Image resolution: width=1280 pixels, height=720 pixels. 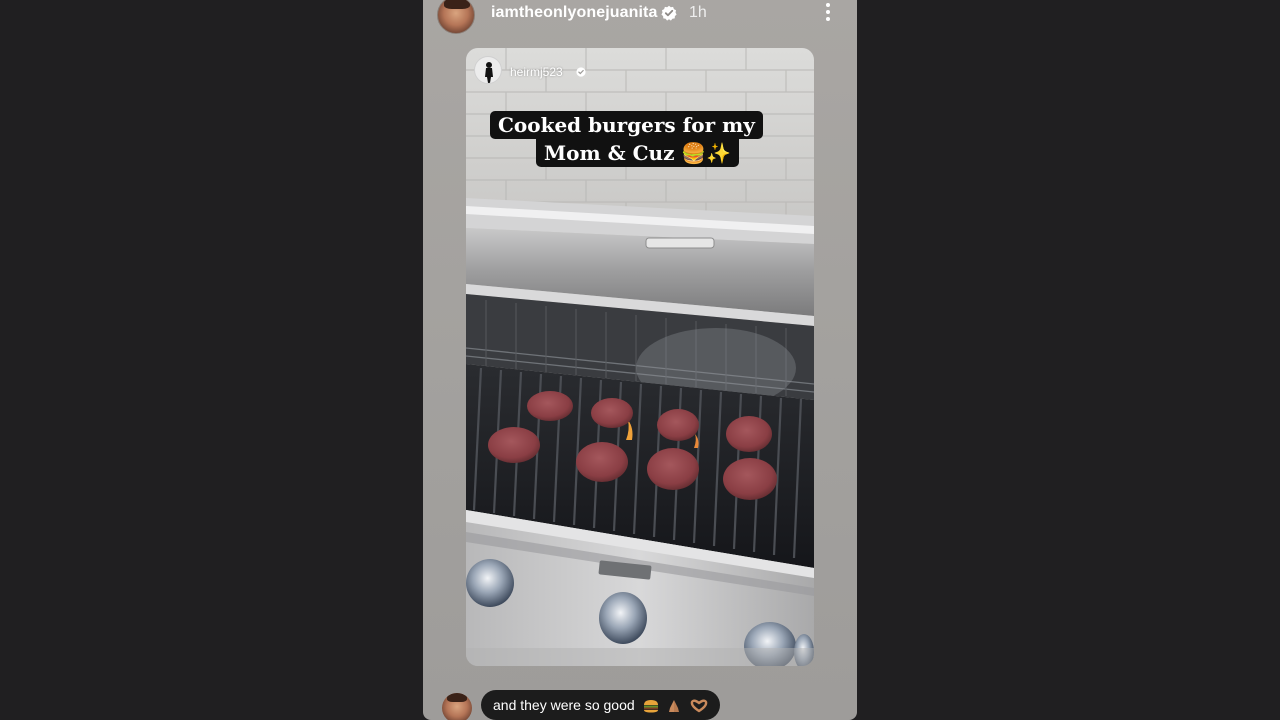 What do you see at coordinates (536, 72) in the screenshot?
I see `post-author-username: heirmj523` at bounding box center [536, 72].